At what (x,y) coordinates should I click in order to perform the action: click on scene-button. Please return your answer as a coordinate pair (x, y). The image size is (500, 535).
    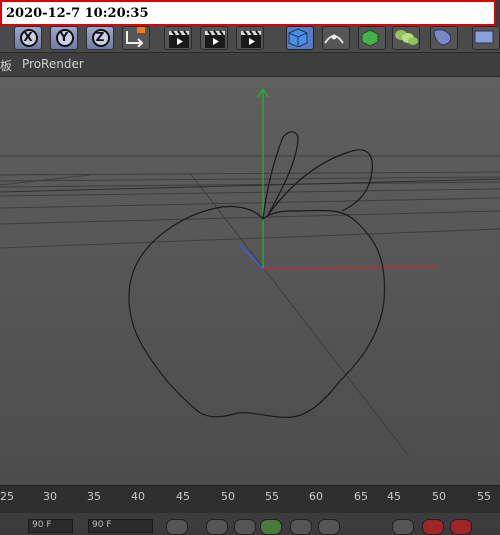
    Looking at the image, I should click on (486, 38).